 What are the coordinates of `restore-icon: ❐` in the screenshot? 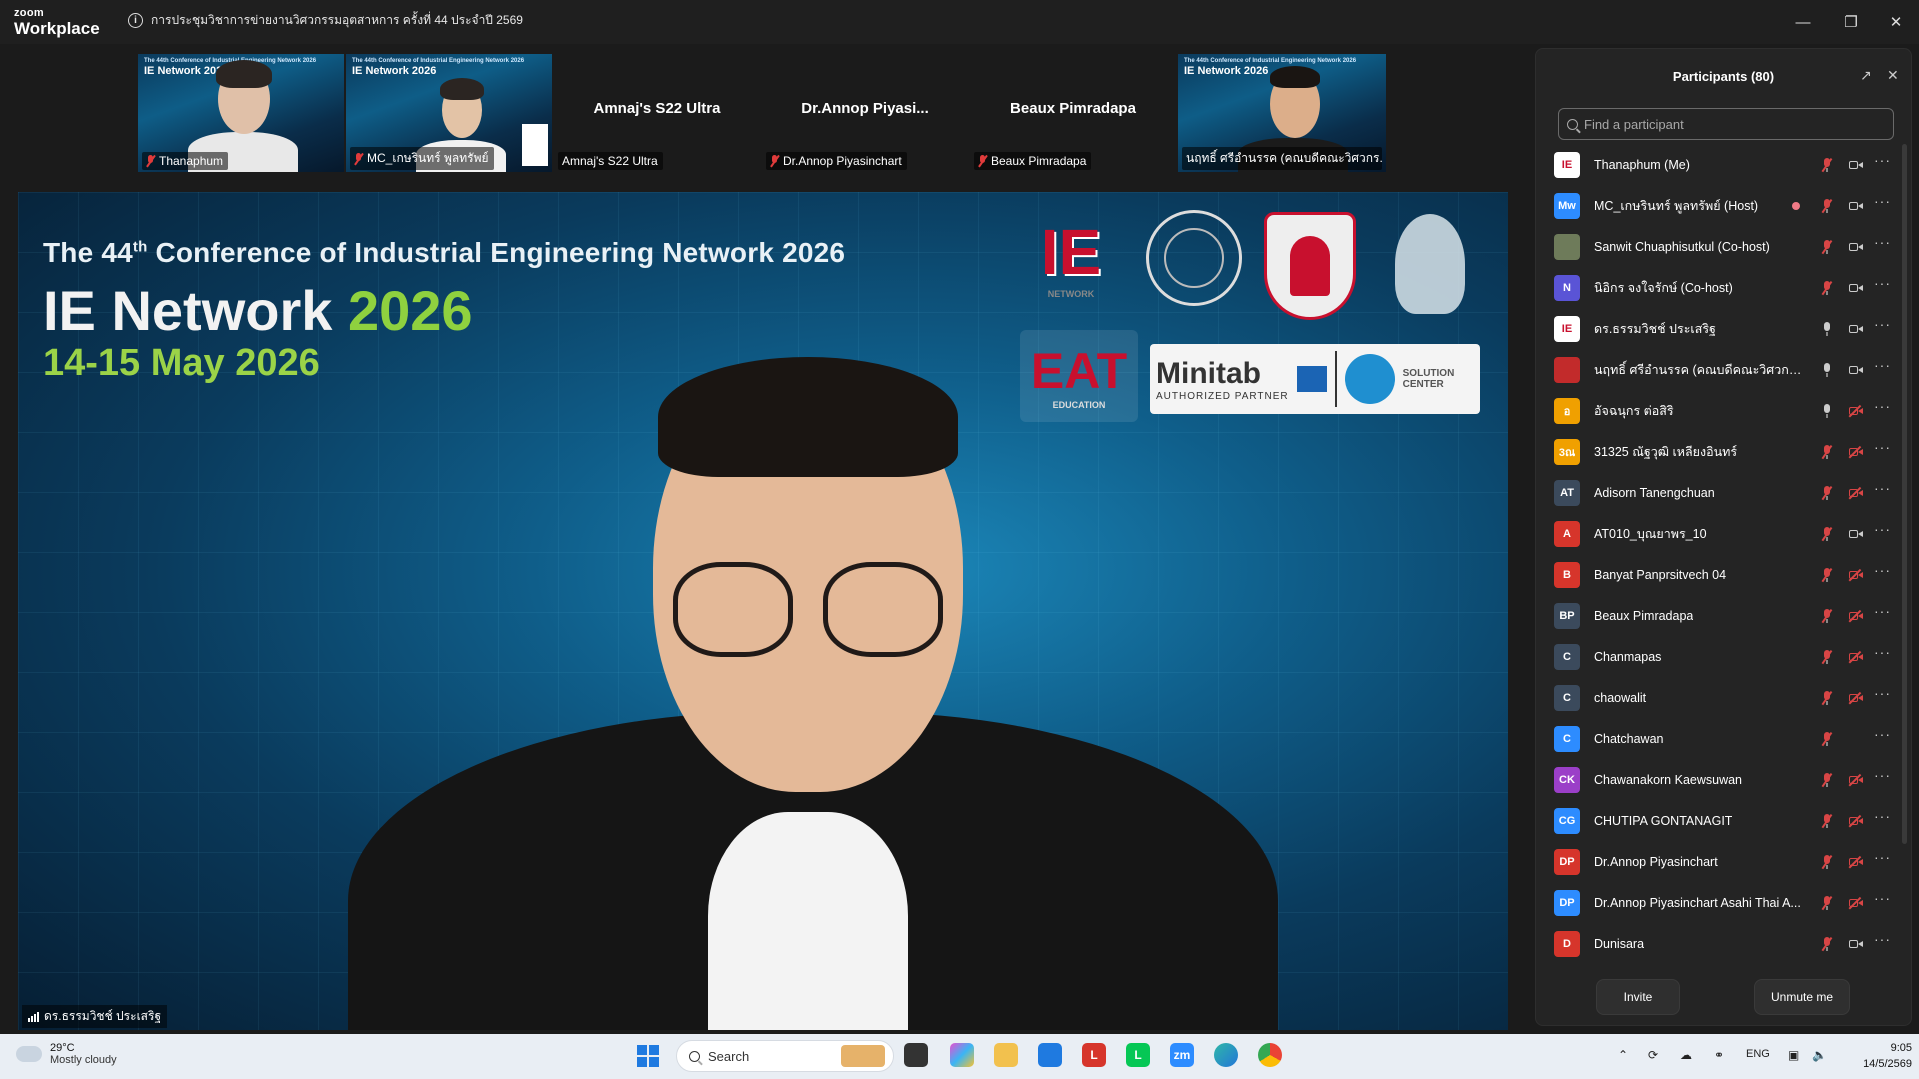 It's located at (1851, 22).